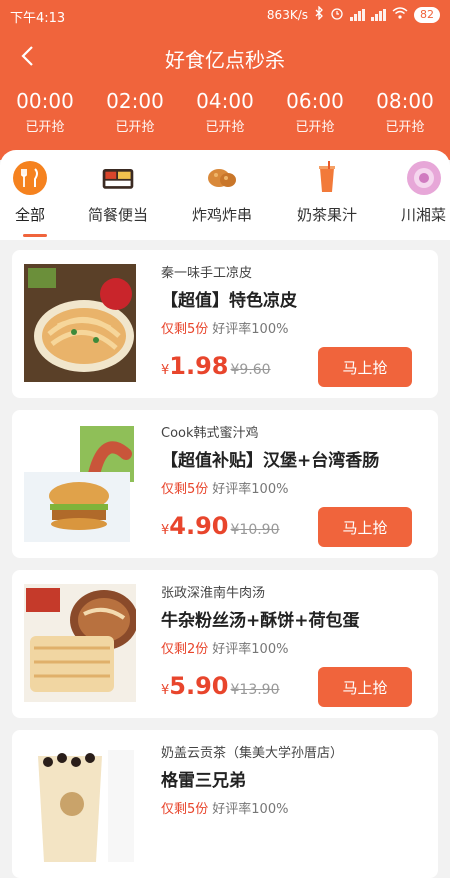 The height and width of the screenshot is (878, 450). What do you see at coordinates (337, 14) in the screenshot?
I see `alarm-icon` at bounding box center [337, 14].